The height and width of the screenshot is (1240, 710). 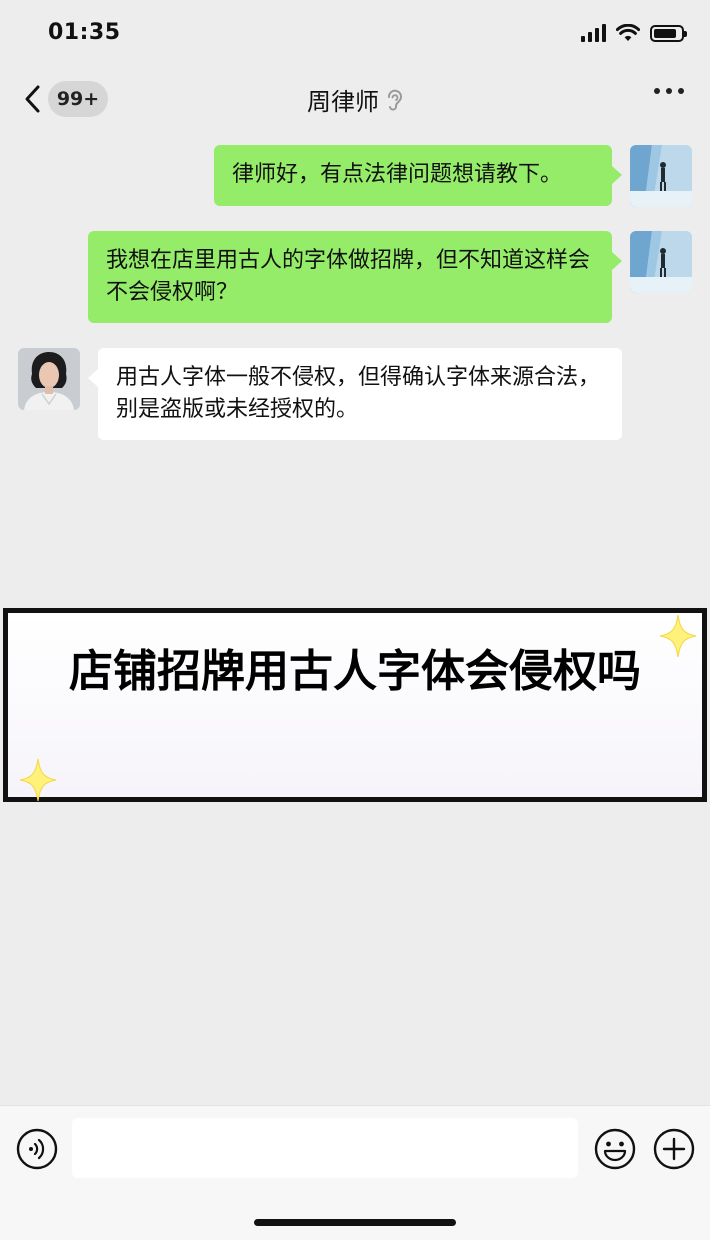 I want to click on message-text: 我想在店里用古人的字体做招牌，但不知道这样会不会侵权啊？, so click(x=348, y=276).